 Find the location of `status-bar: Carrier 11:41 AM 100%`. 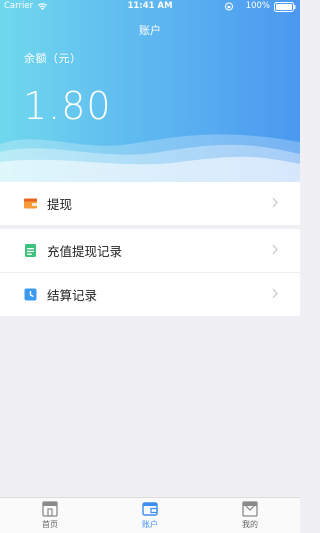

status-bar: Carrier 11:41 AM 100% is located at coordinates (150, 7).